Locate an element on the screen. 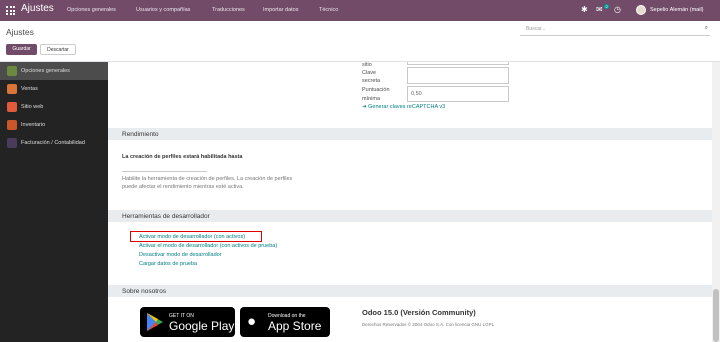 Image resolution: width=720 pixels, height=342 pixels. sidebar-item-sitio-web: Sitio web is located at coordinates (54, 107).